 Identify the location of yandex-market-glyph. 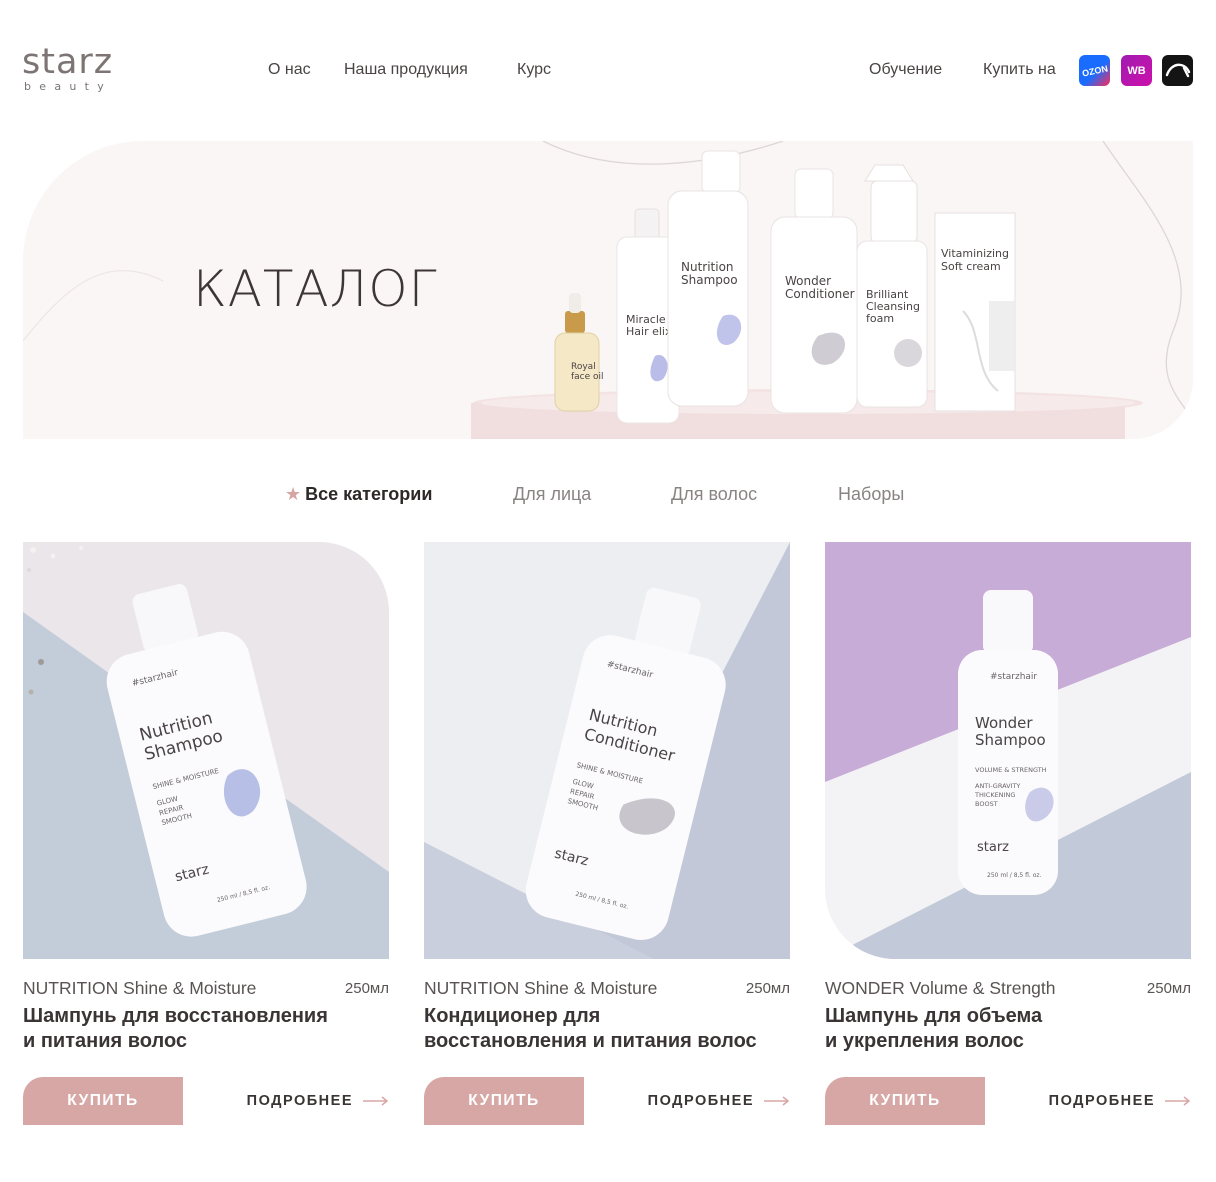
(1178, 70).